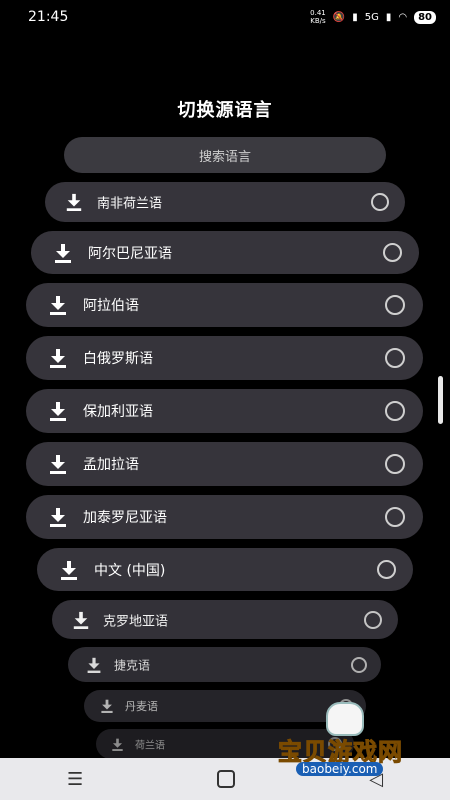 Image resolution: width=450 pixels, height=800 pixels. I want to click on language-label: 白俄罗斯语, so click(118, 359).